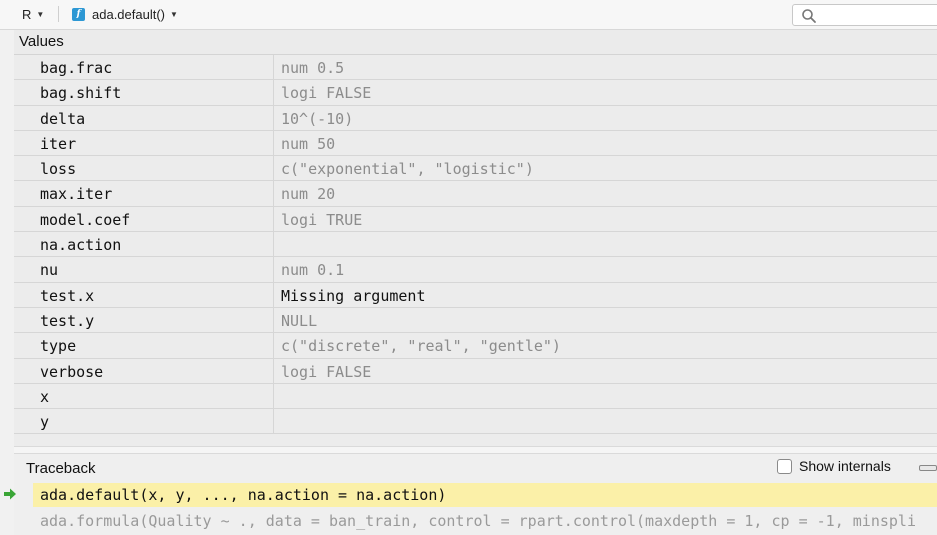  Describe the element at coordinates (308, 194) in the screenshot. I see `variable-value: num 20` at that location.